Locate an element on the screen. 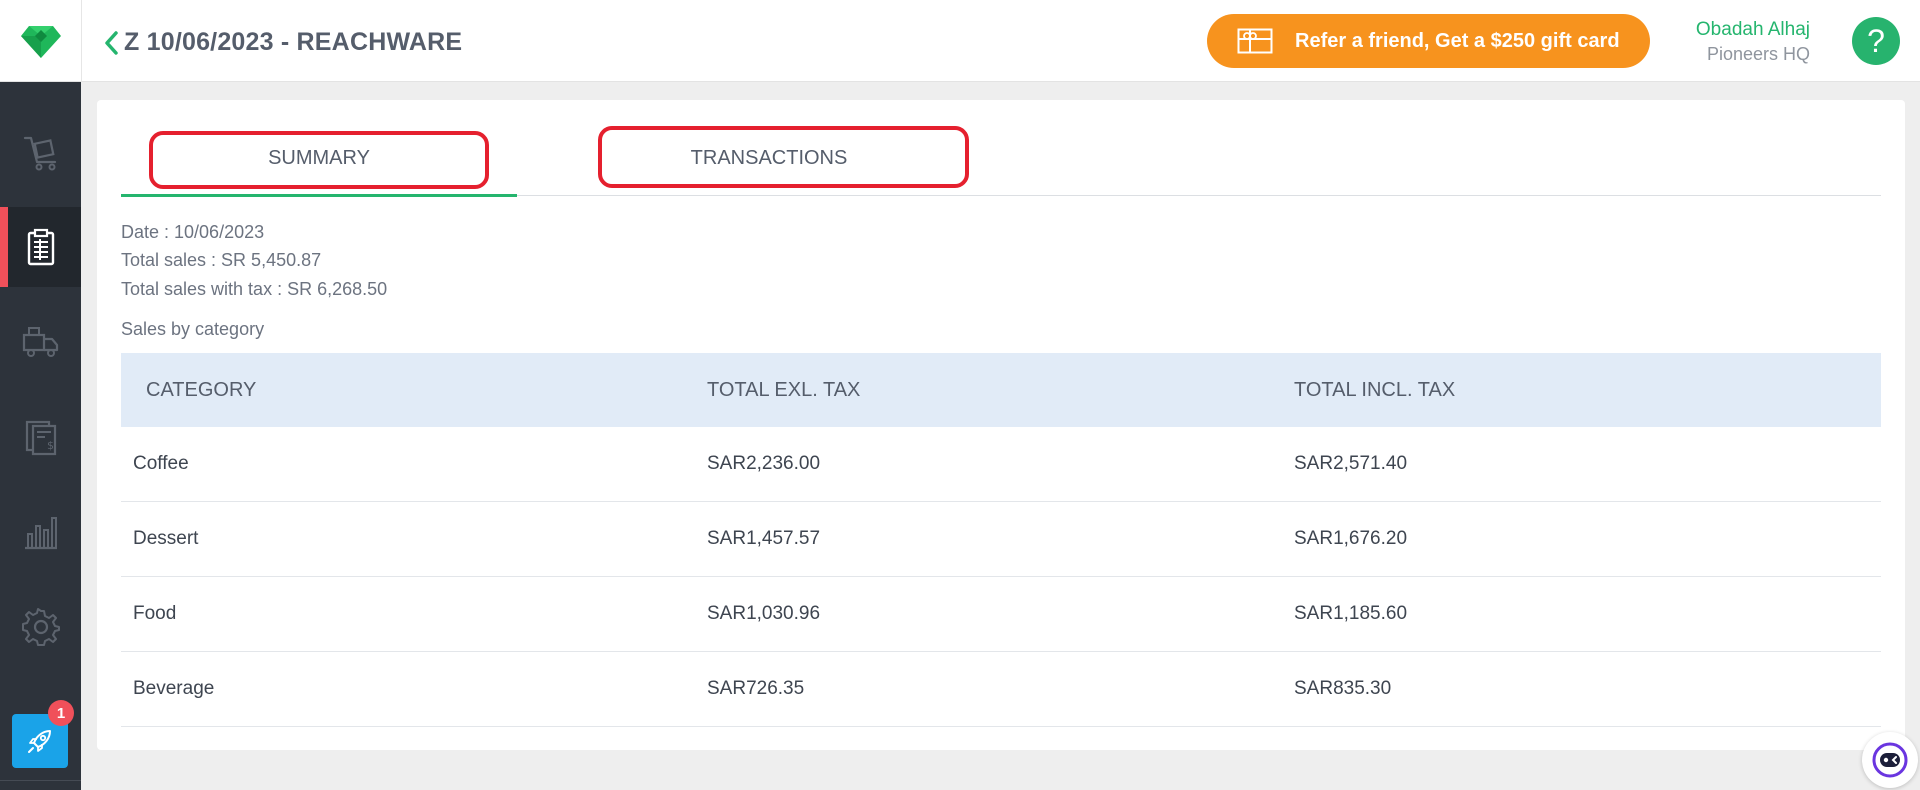 This screenshot has width=1920, height=790. cell-total-excl-tax: SAR1,030.96 is located at coordinates (764, 613).